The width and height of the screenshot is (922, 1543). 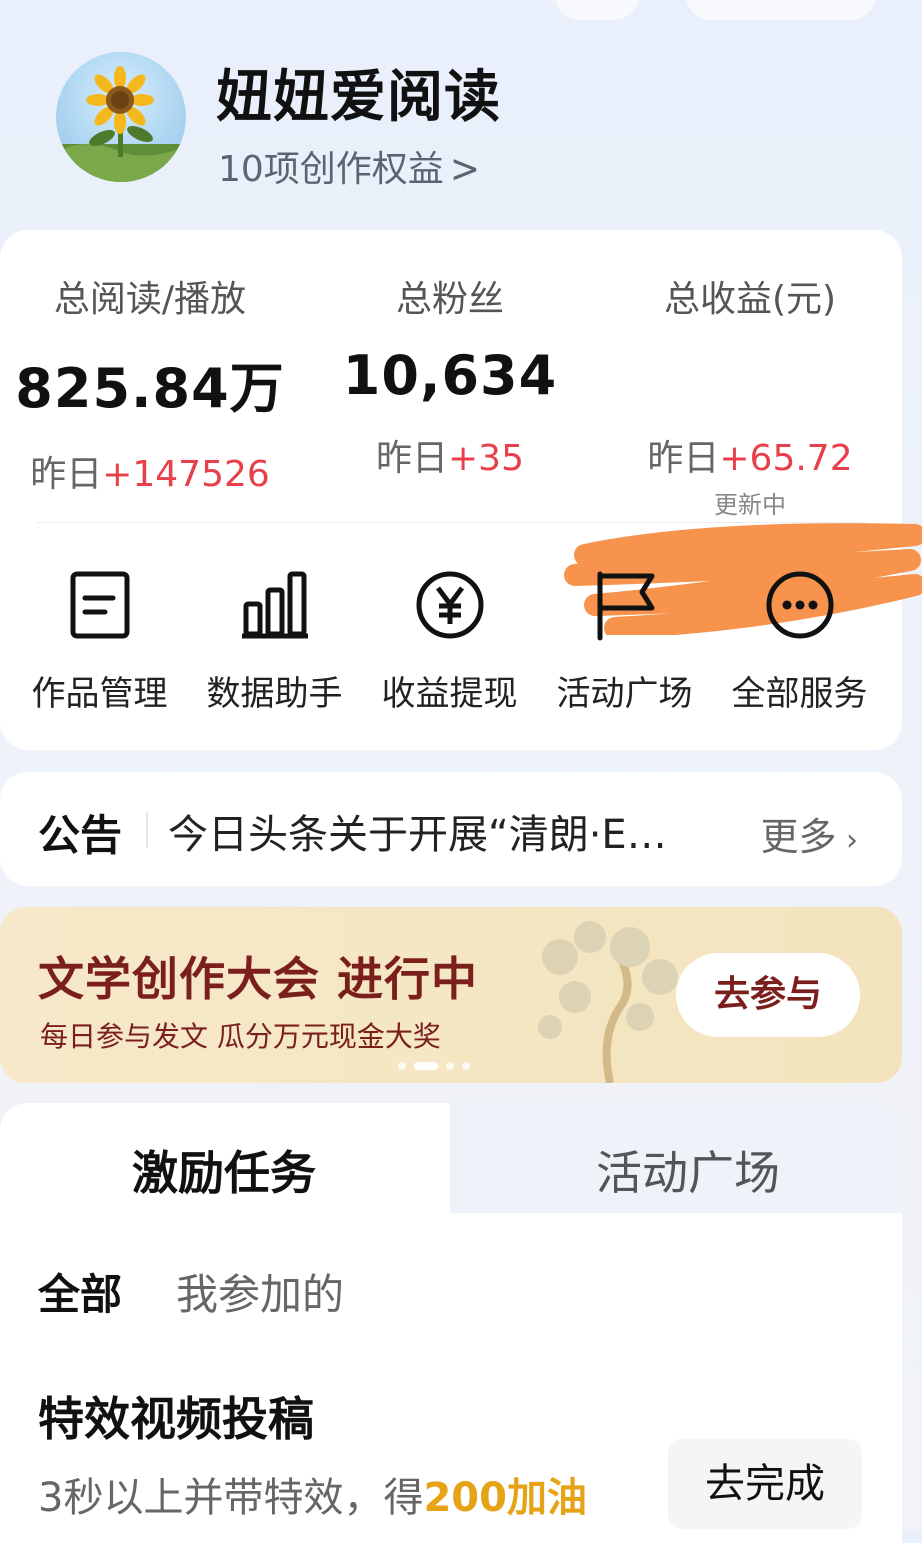 I want to click on stat-delta: 昨日+65.72, so click(x=750, y=455).